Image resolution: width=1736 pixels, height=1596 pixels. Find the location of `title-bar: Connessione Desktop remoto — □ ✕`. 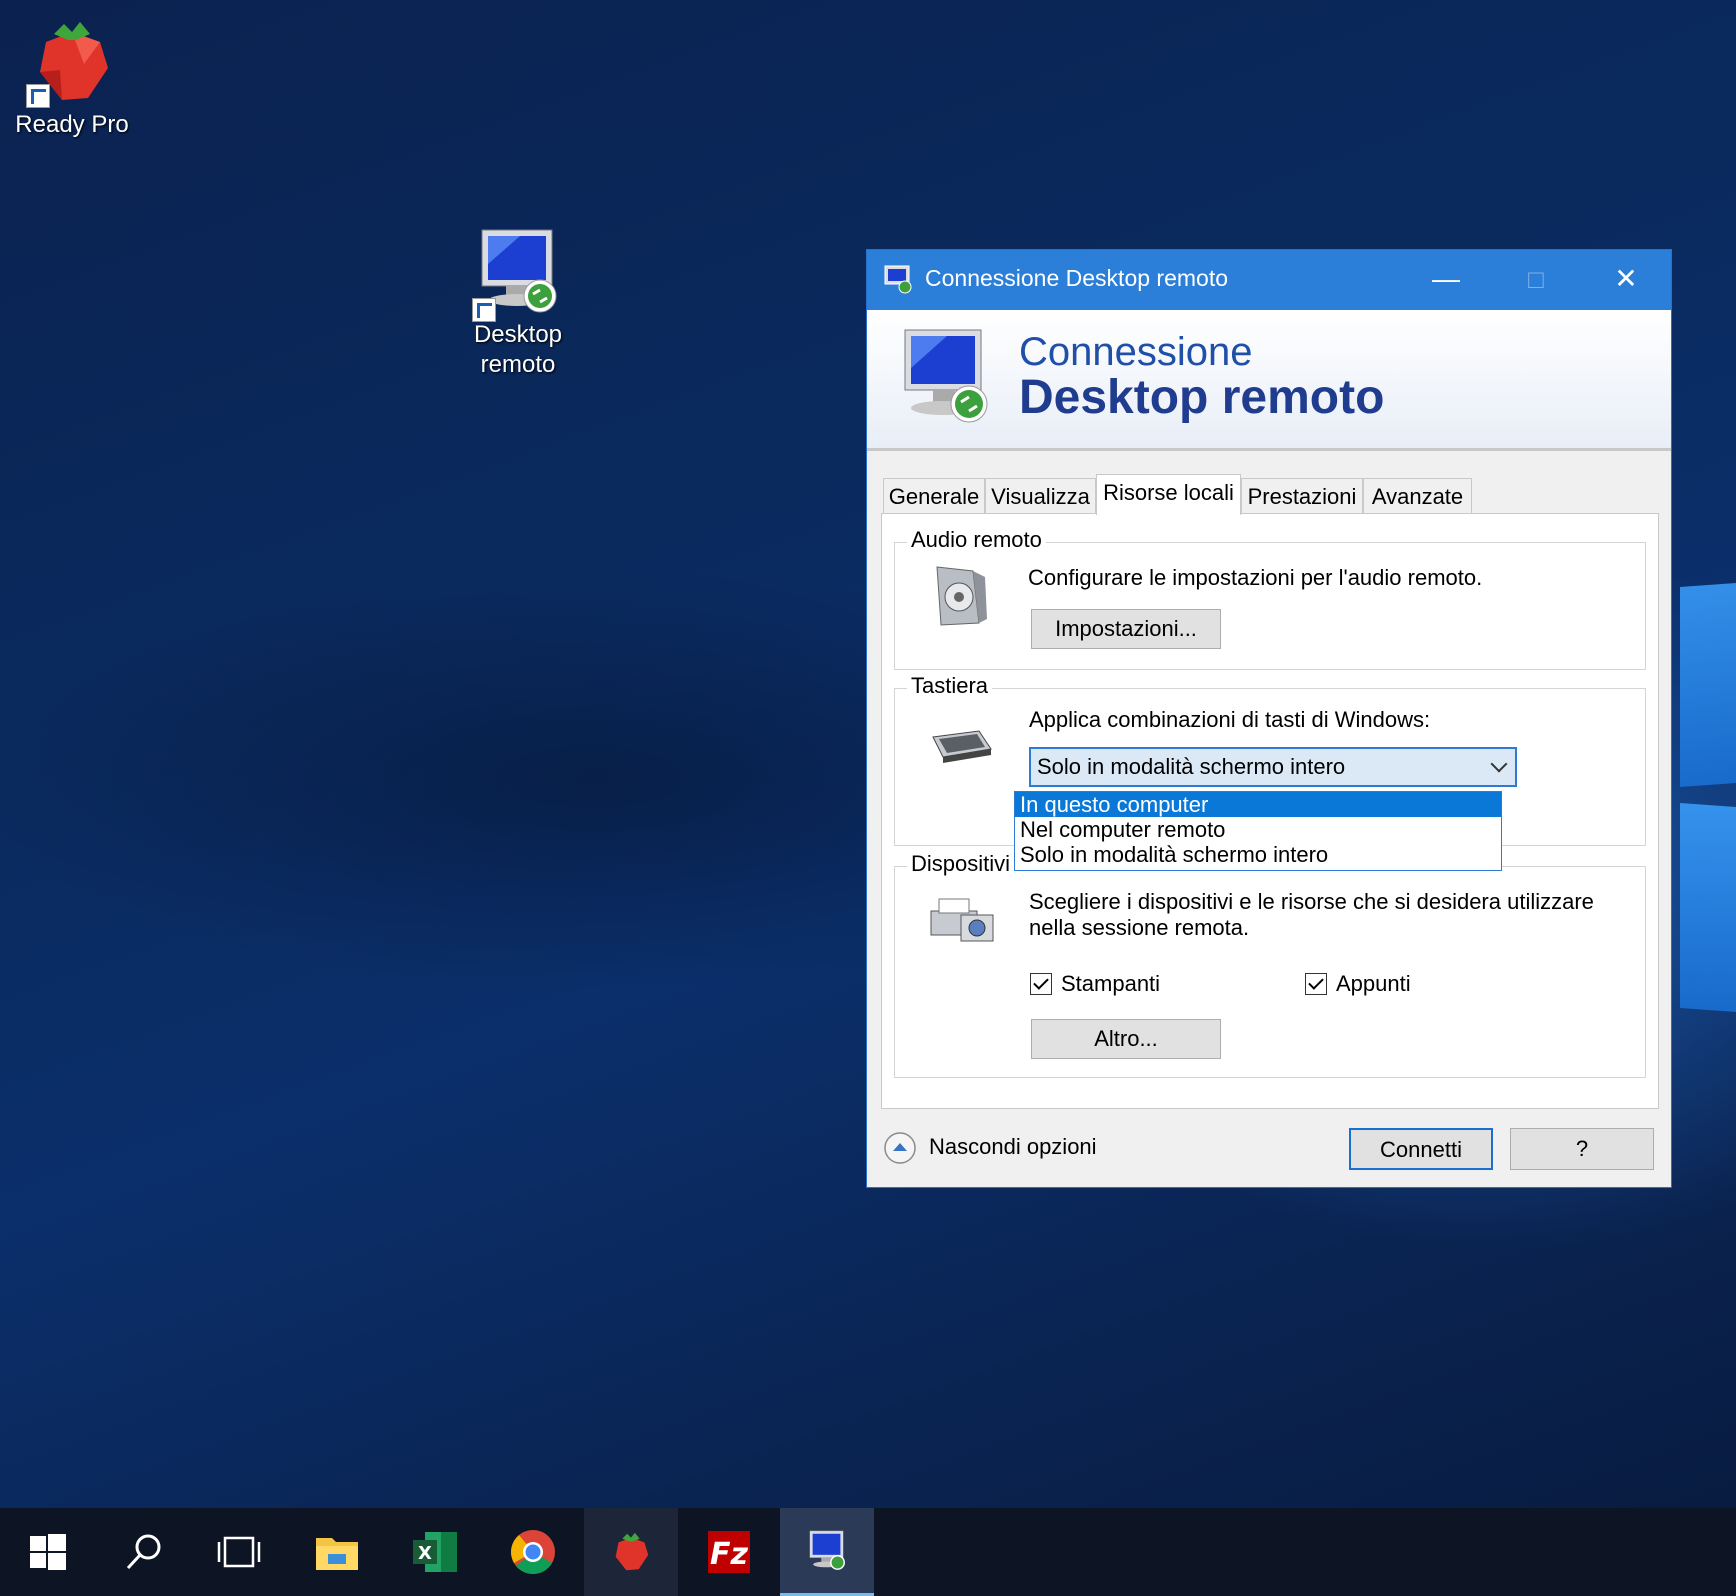

title-bar: Connessione Desktop remoto — □ ✕ is located at coordinates (1269, 280).